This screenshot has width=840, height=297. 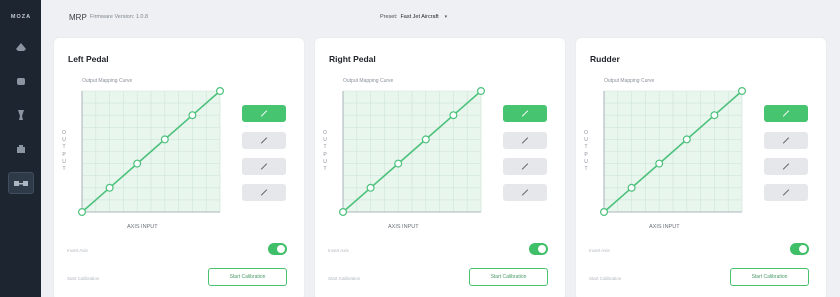 I want to click on rudder-pedals-icon, so click(x=21, y=183).